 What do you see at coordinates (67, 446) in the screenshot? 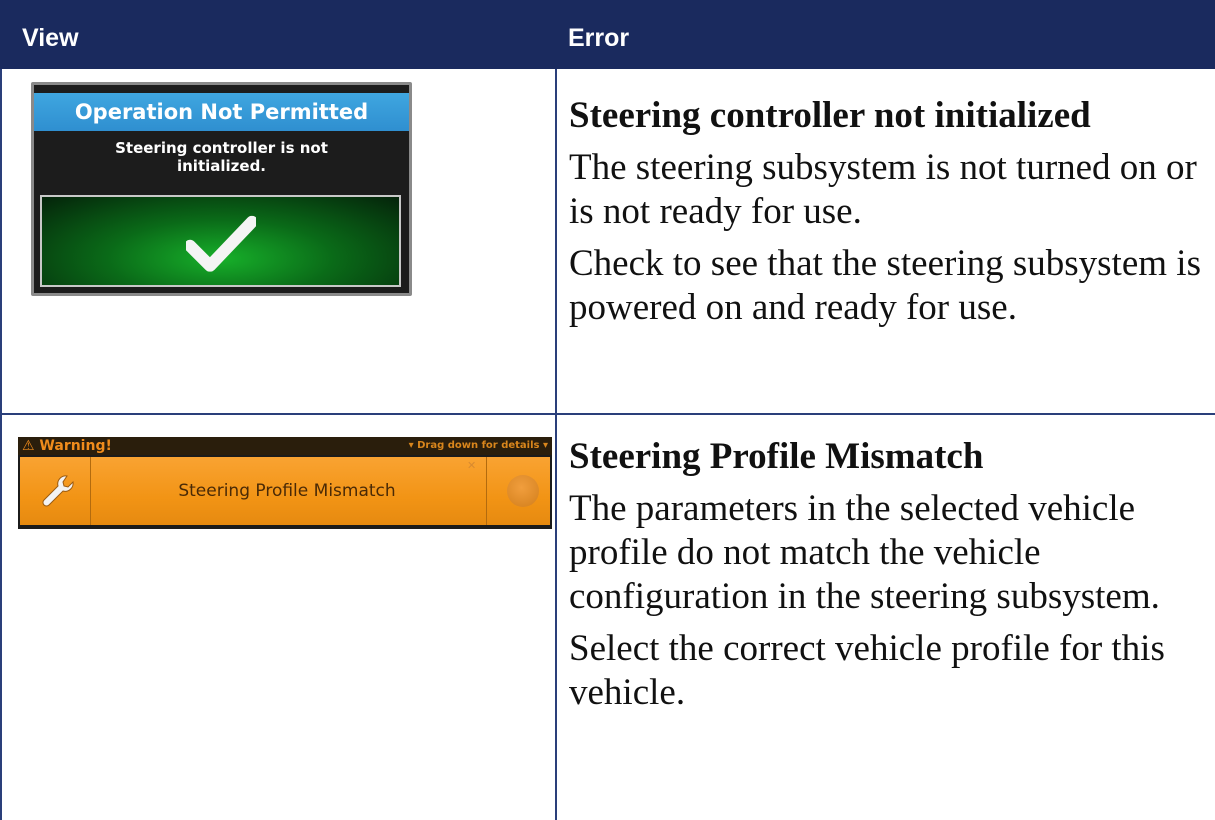
I see `warning-title: ⚠ Warning!` at bounding box center [67, 446].